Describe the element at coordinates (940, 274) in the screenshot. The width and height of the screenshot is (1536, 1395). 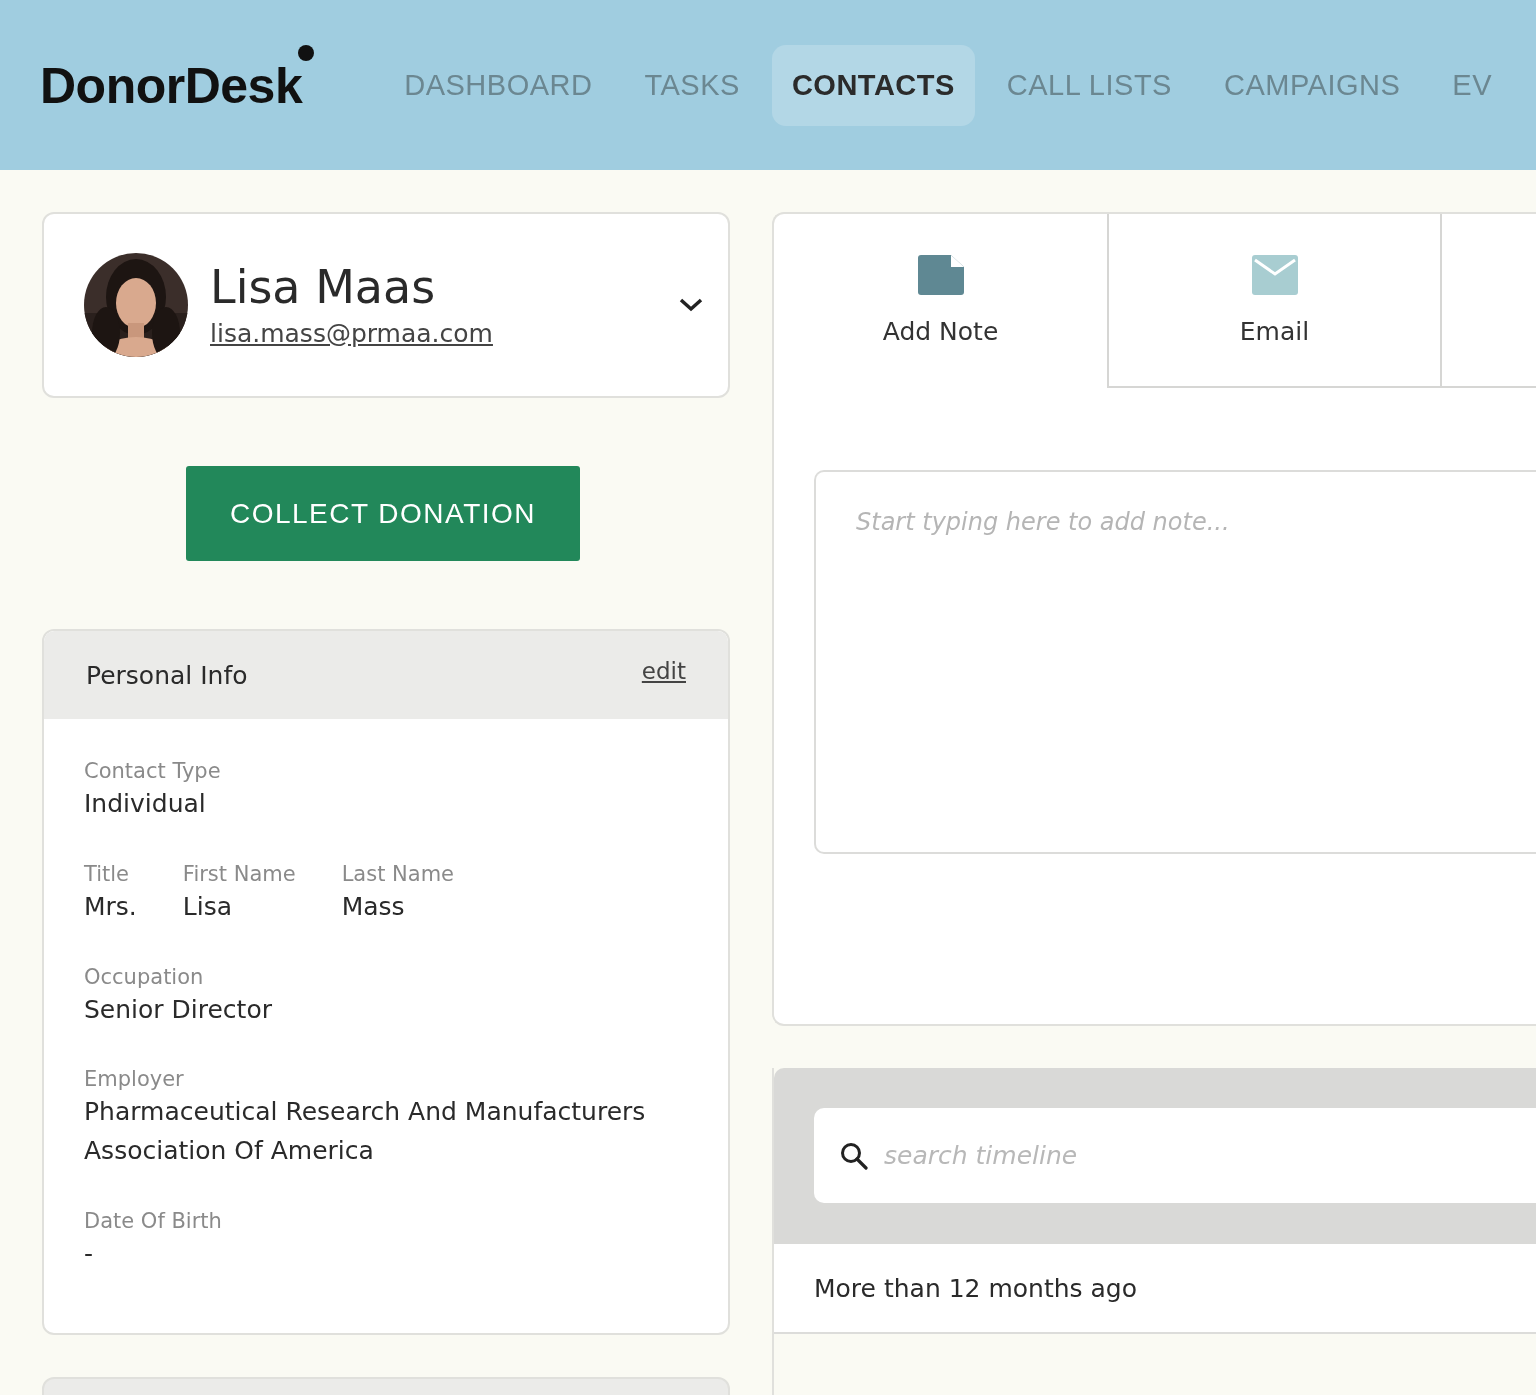
I see `note-icon` at that location.